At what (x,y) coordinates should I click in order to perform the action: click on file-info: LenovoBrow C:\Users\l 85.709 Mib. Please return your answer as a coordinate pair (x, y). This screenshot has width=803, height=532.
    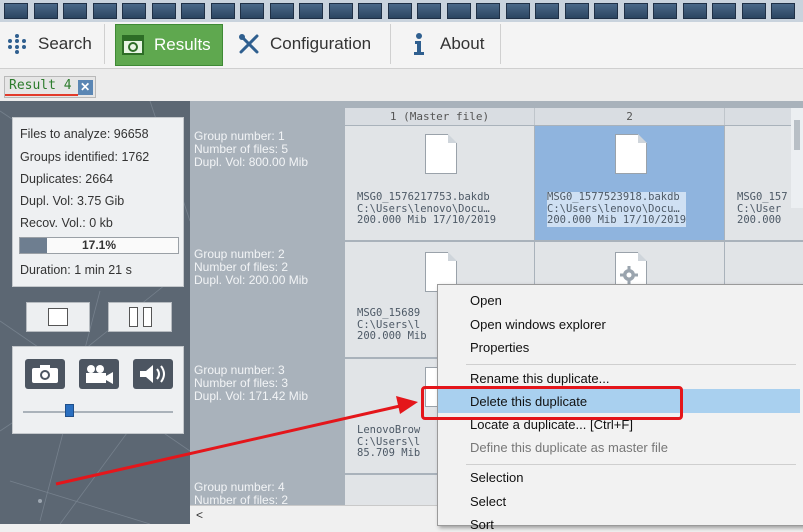
    Looking at the image, I should click on (389, 441).